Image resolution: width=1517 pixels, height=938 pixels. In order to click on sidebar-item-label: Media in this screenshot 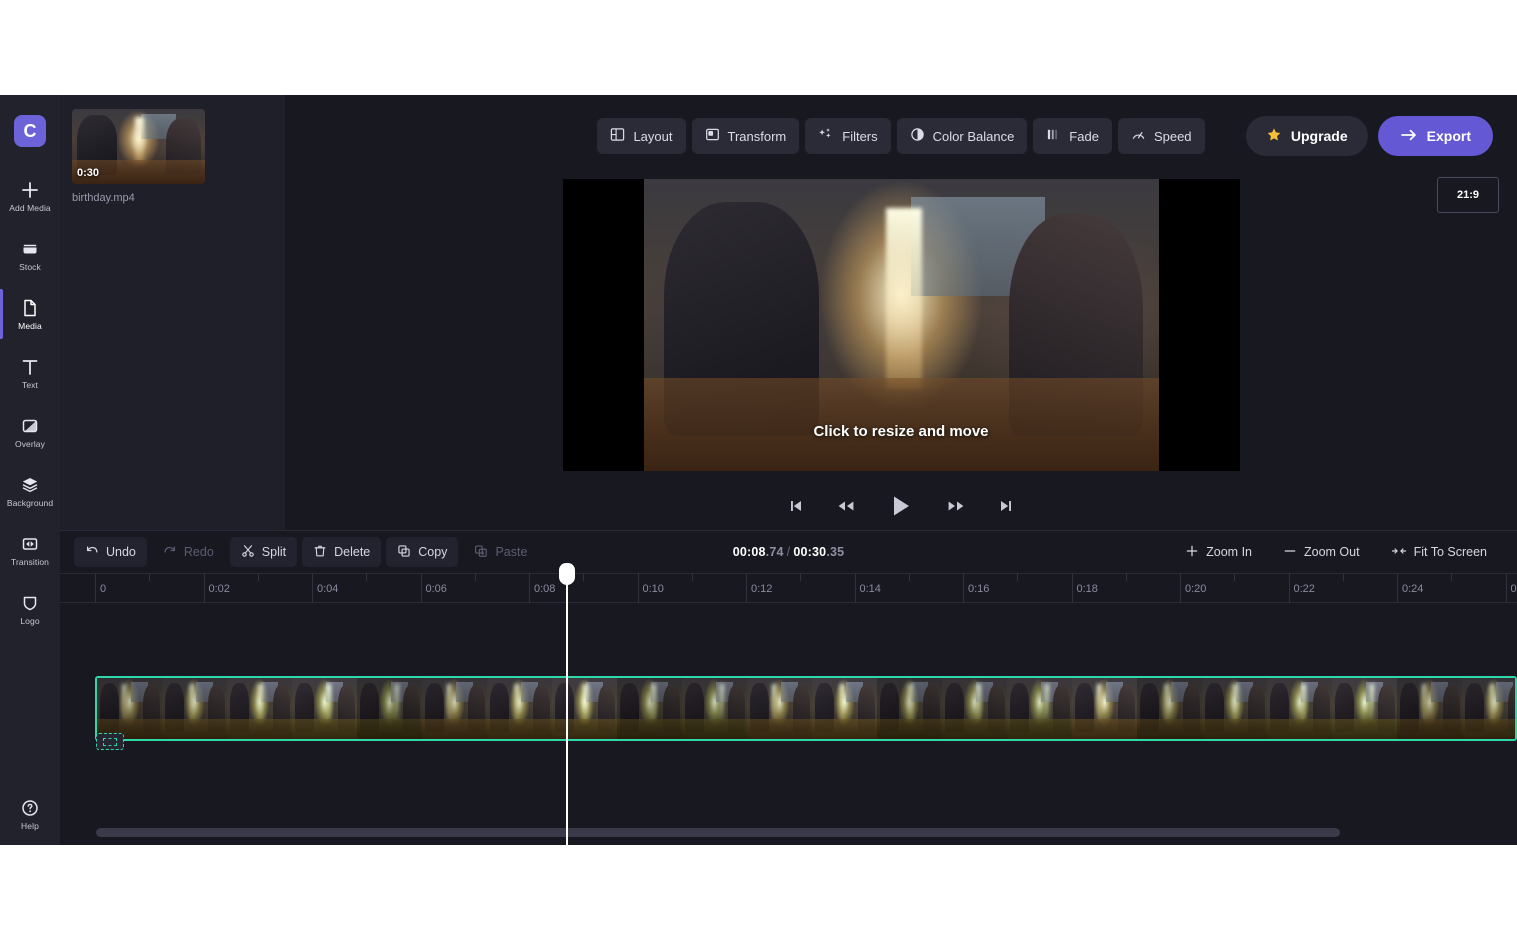, I will do `click(30, 326)`.